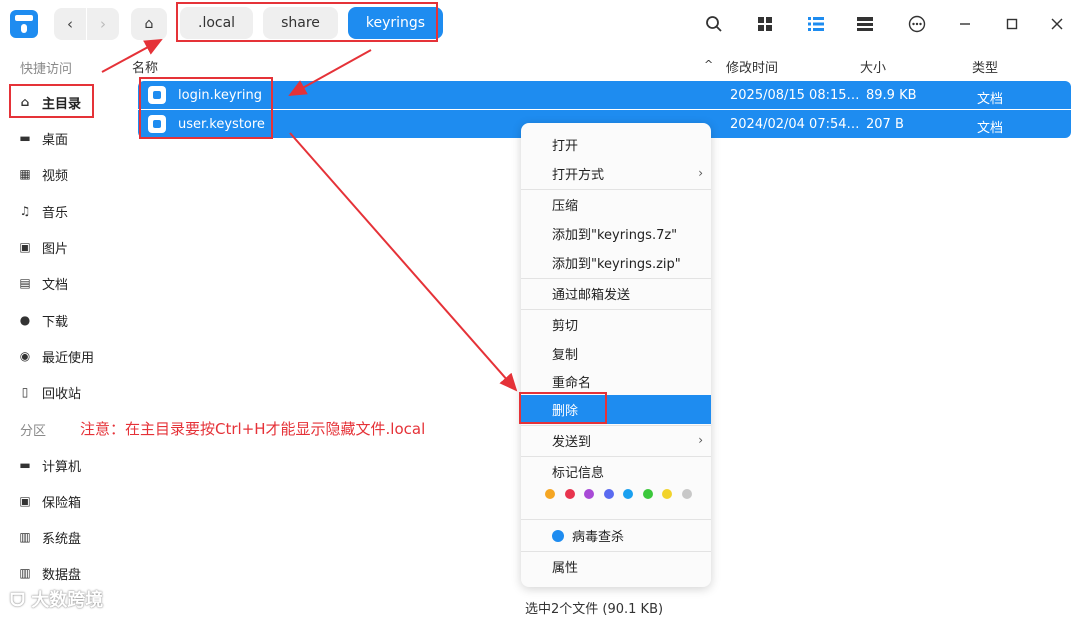  I want to click on watermark-logo-icon: ᗜ, so click(21, 600).